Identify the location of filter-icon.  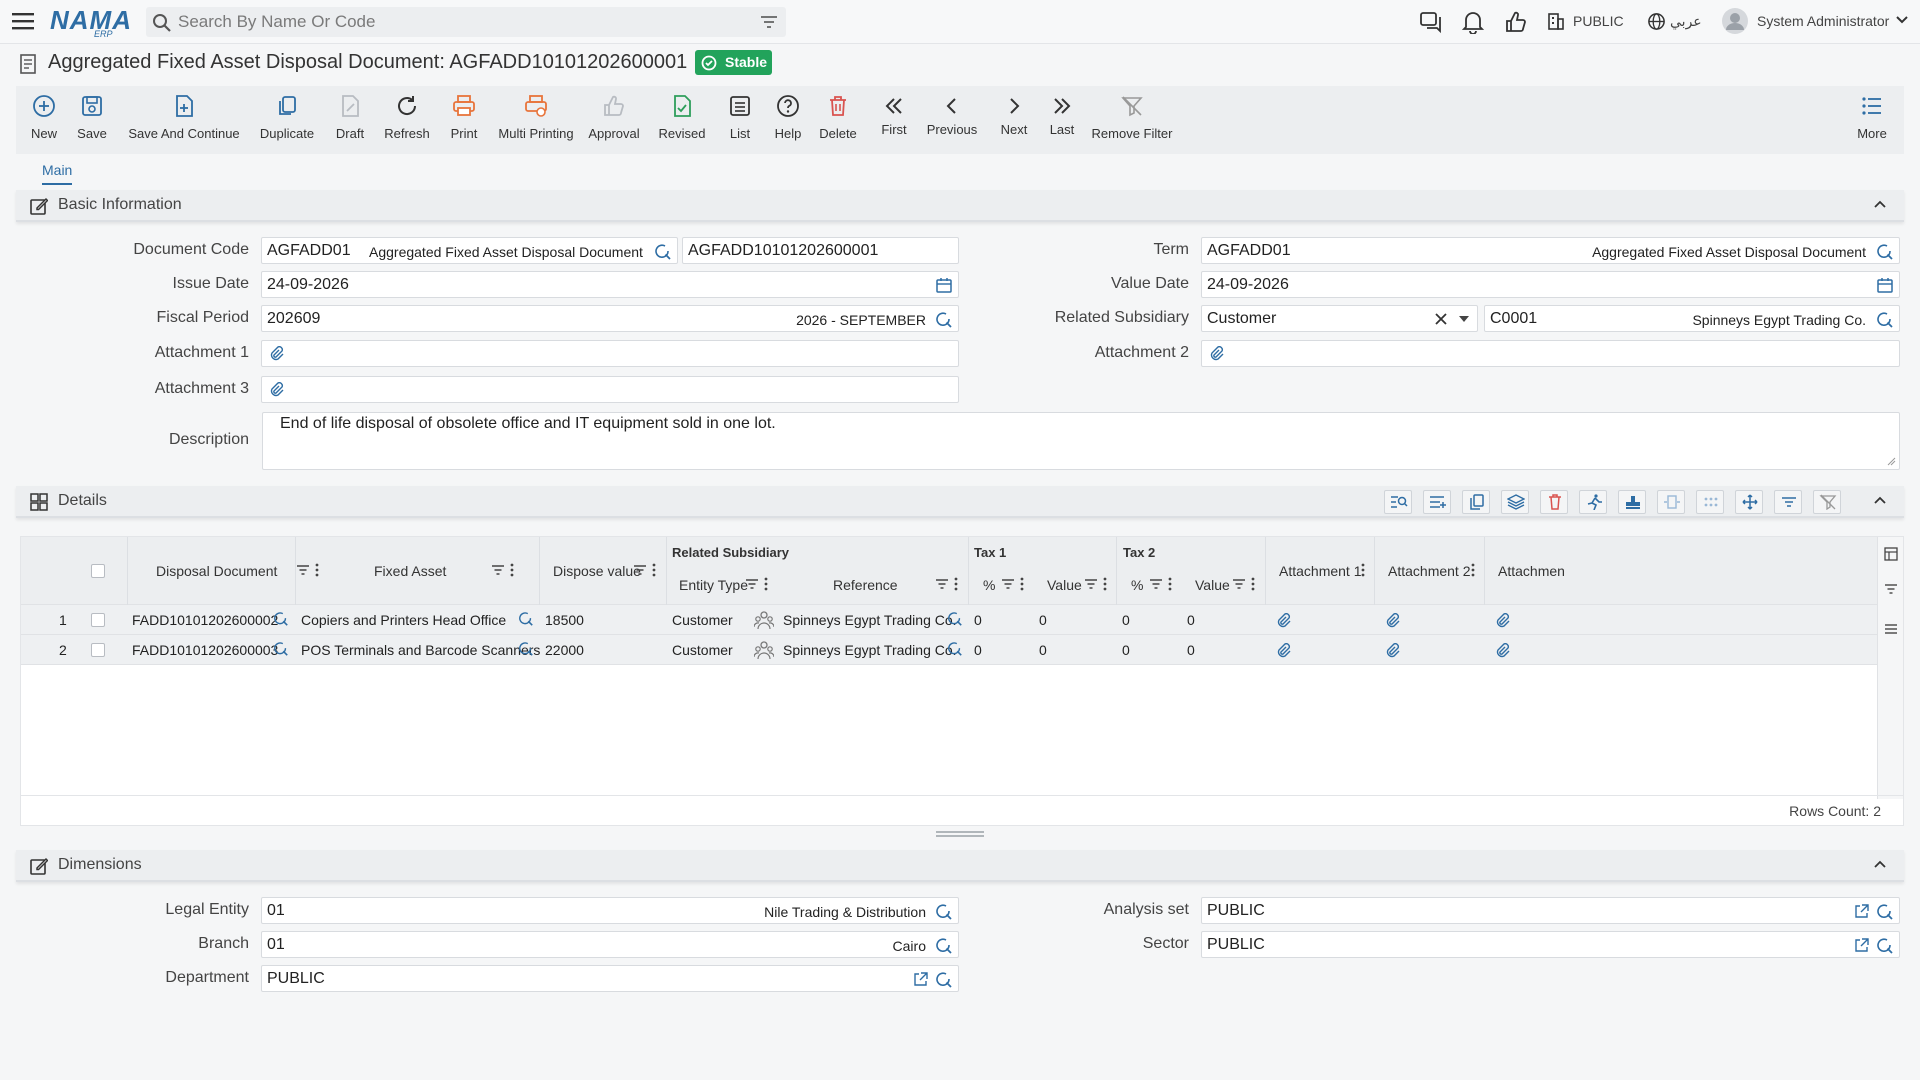
(769, 22).